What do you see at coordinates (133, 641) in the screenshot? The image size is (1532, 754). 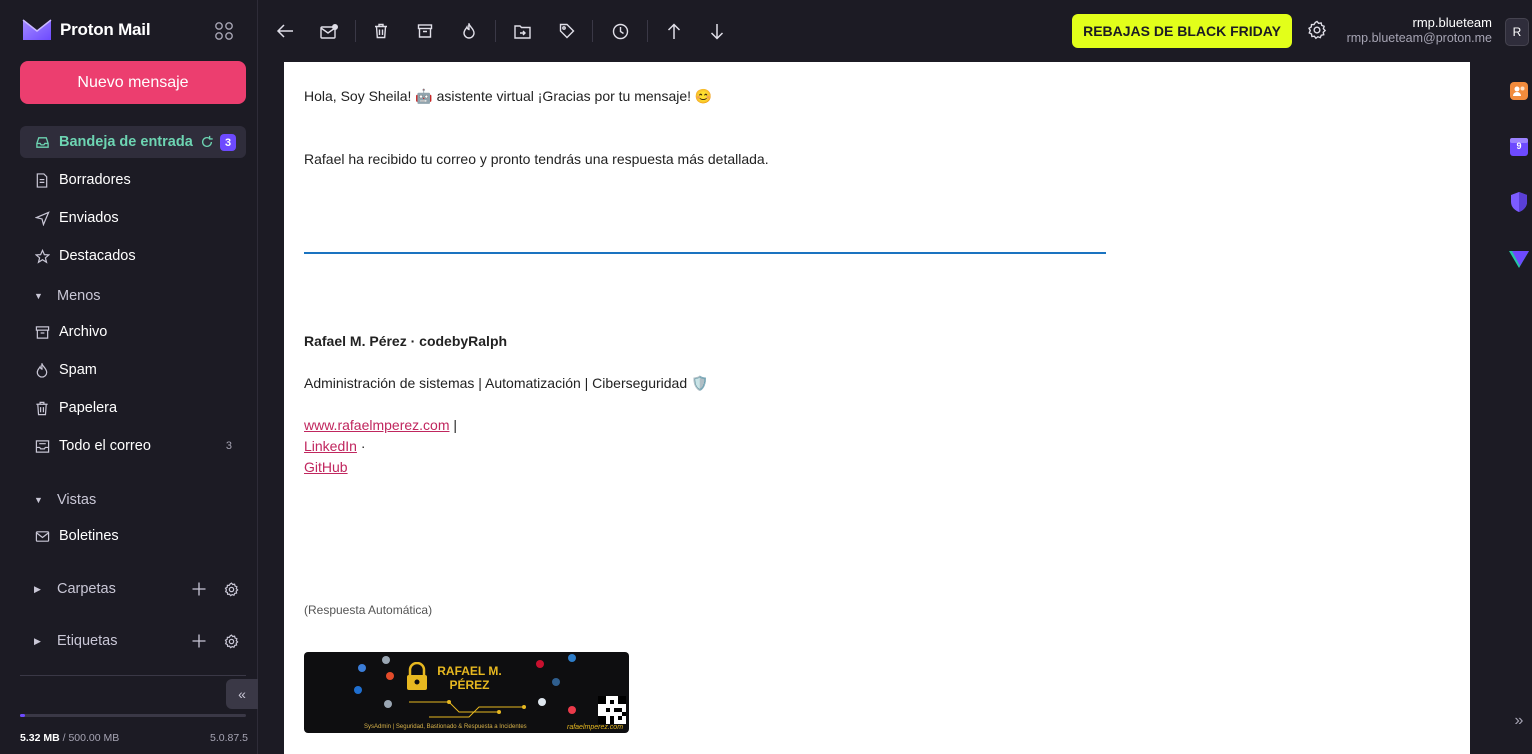 I see `sidebar-toggle-labels: ▶ Etiquetas` at bounding box center [133, 641].